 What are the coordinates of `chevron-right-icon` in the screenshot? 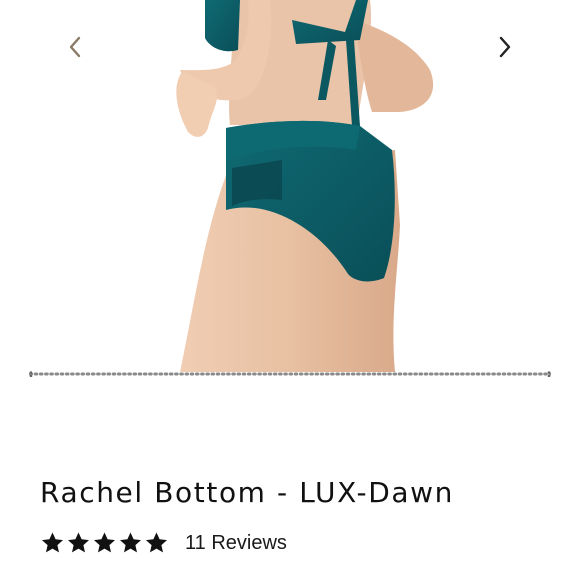 It's located at (505, 47).